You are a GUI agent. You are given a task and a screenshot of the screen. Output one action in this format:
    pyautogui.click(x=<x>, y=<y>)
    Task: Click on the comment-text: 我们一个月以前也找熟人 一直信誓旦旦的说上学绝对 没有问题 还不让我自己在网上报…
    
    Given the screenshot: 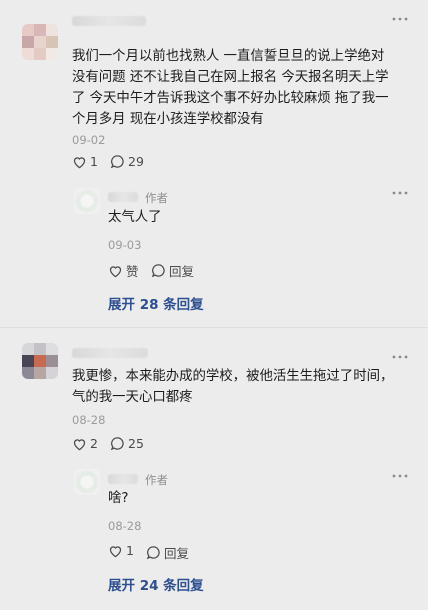 What is the action you would take?
    pyautogui.click(x=230, y=88)
    